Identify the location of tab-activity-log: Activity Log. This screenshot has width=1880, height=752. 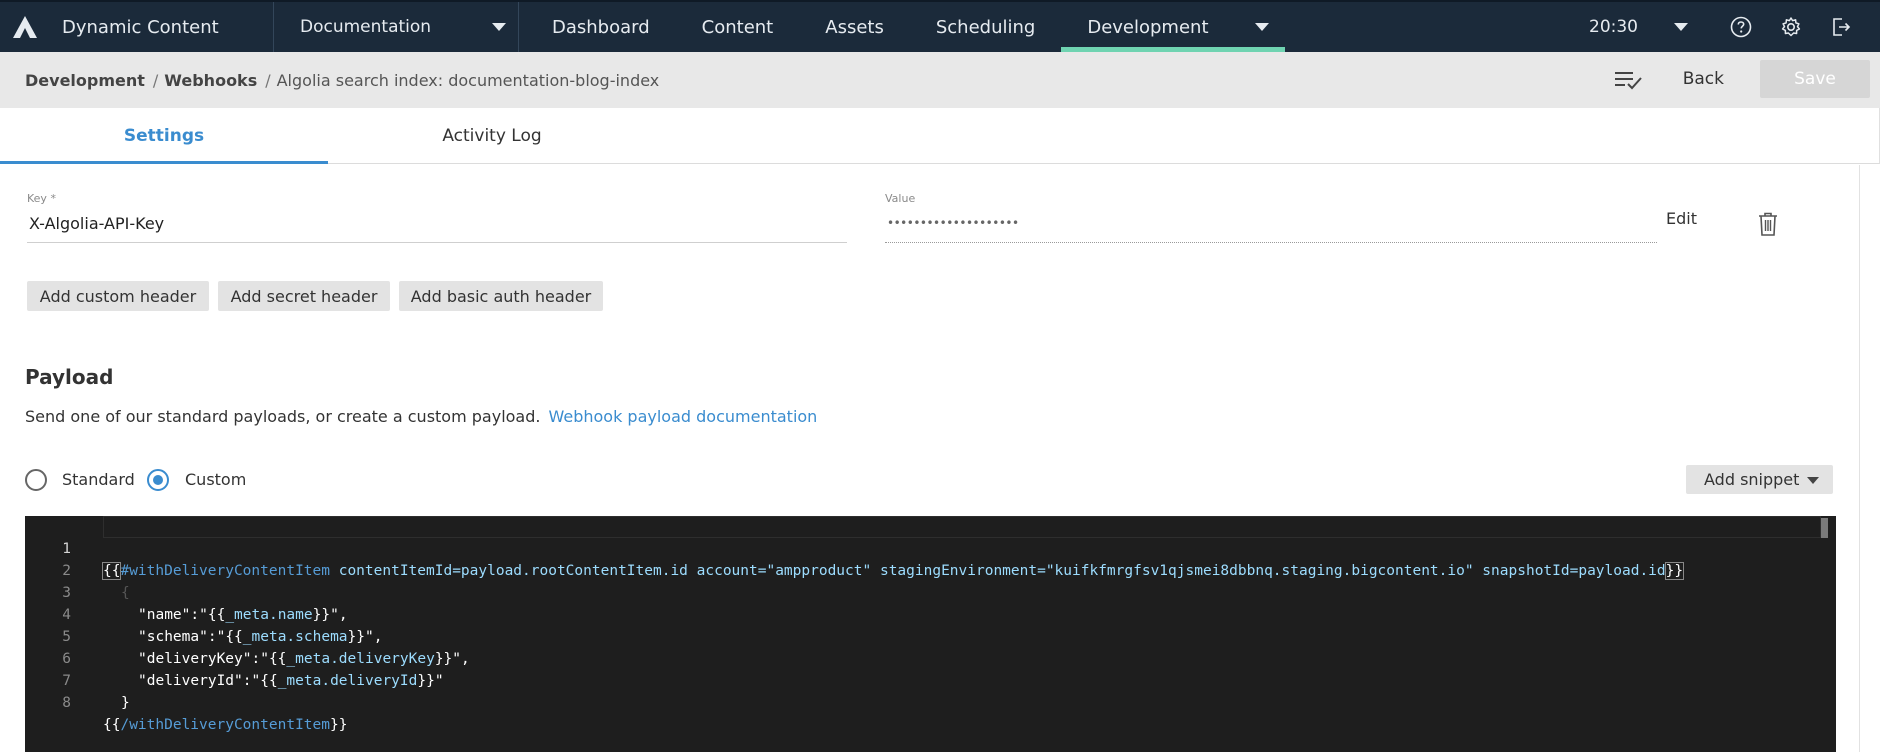
(492, 135).